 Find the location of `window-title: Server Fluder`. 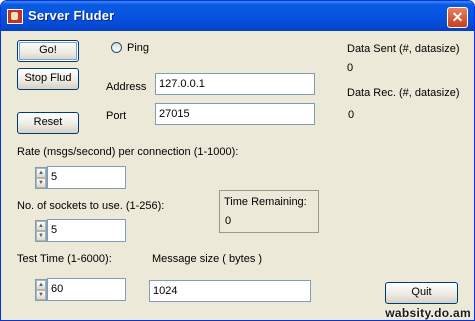

window-title: Server Fluder is located at coordinates (71, 15).